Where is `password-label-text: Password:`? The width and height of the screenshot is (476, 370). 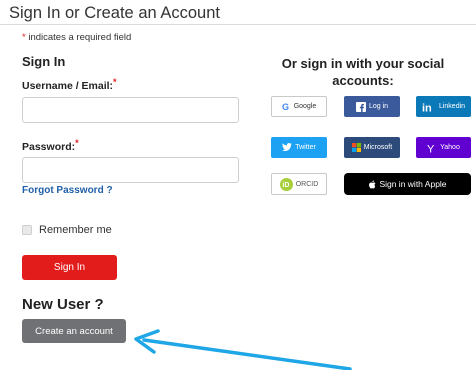
password-label-text: Password: is located at coordinates (49, 147).